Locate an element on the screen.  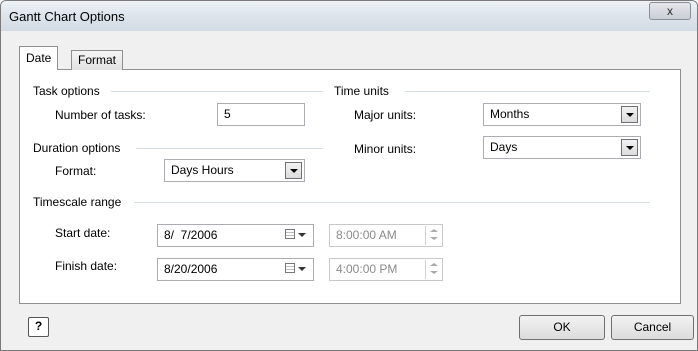
finish-date-picker: 8/20/2006 is located at coordinates (235, 269).